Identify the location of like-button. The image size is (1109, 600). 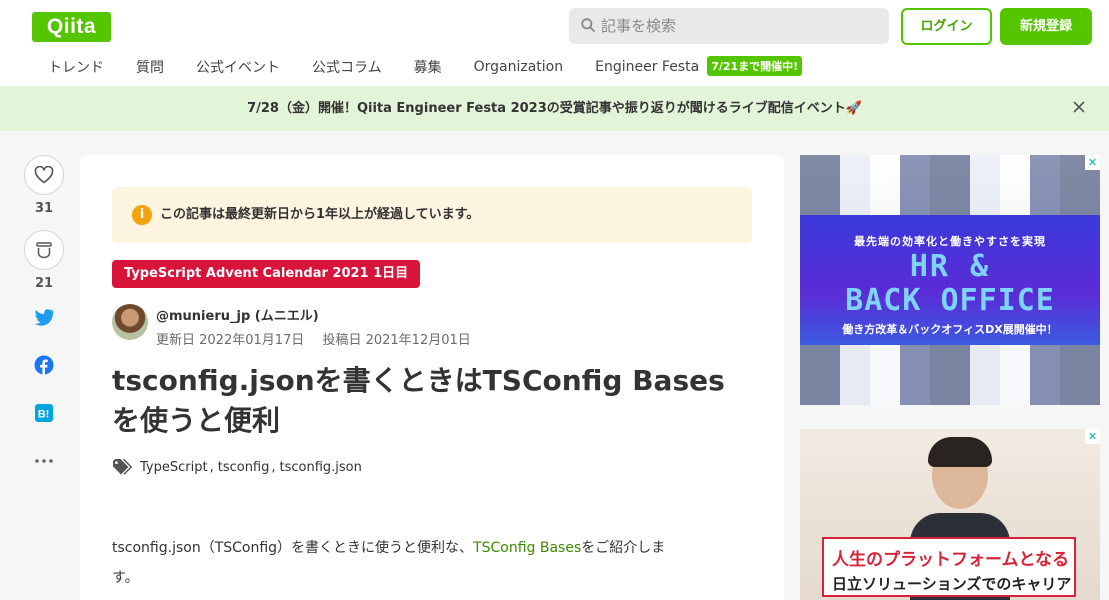
(44, 175).